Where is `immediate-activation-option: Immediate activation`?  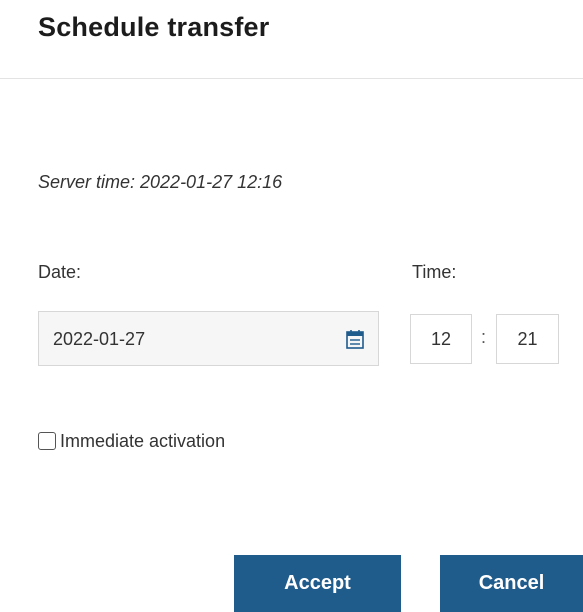
immediate-activation-option: Immediate activation is located at coordinates (131, 441).